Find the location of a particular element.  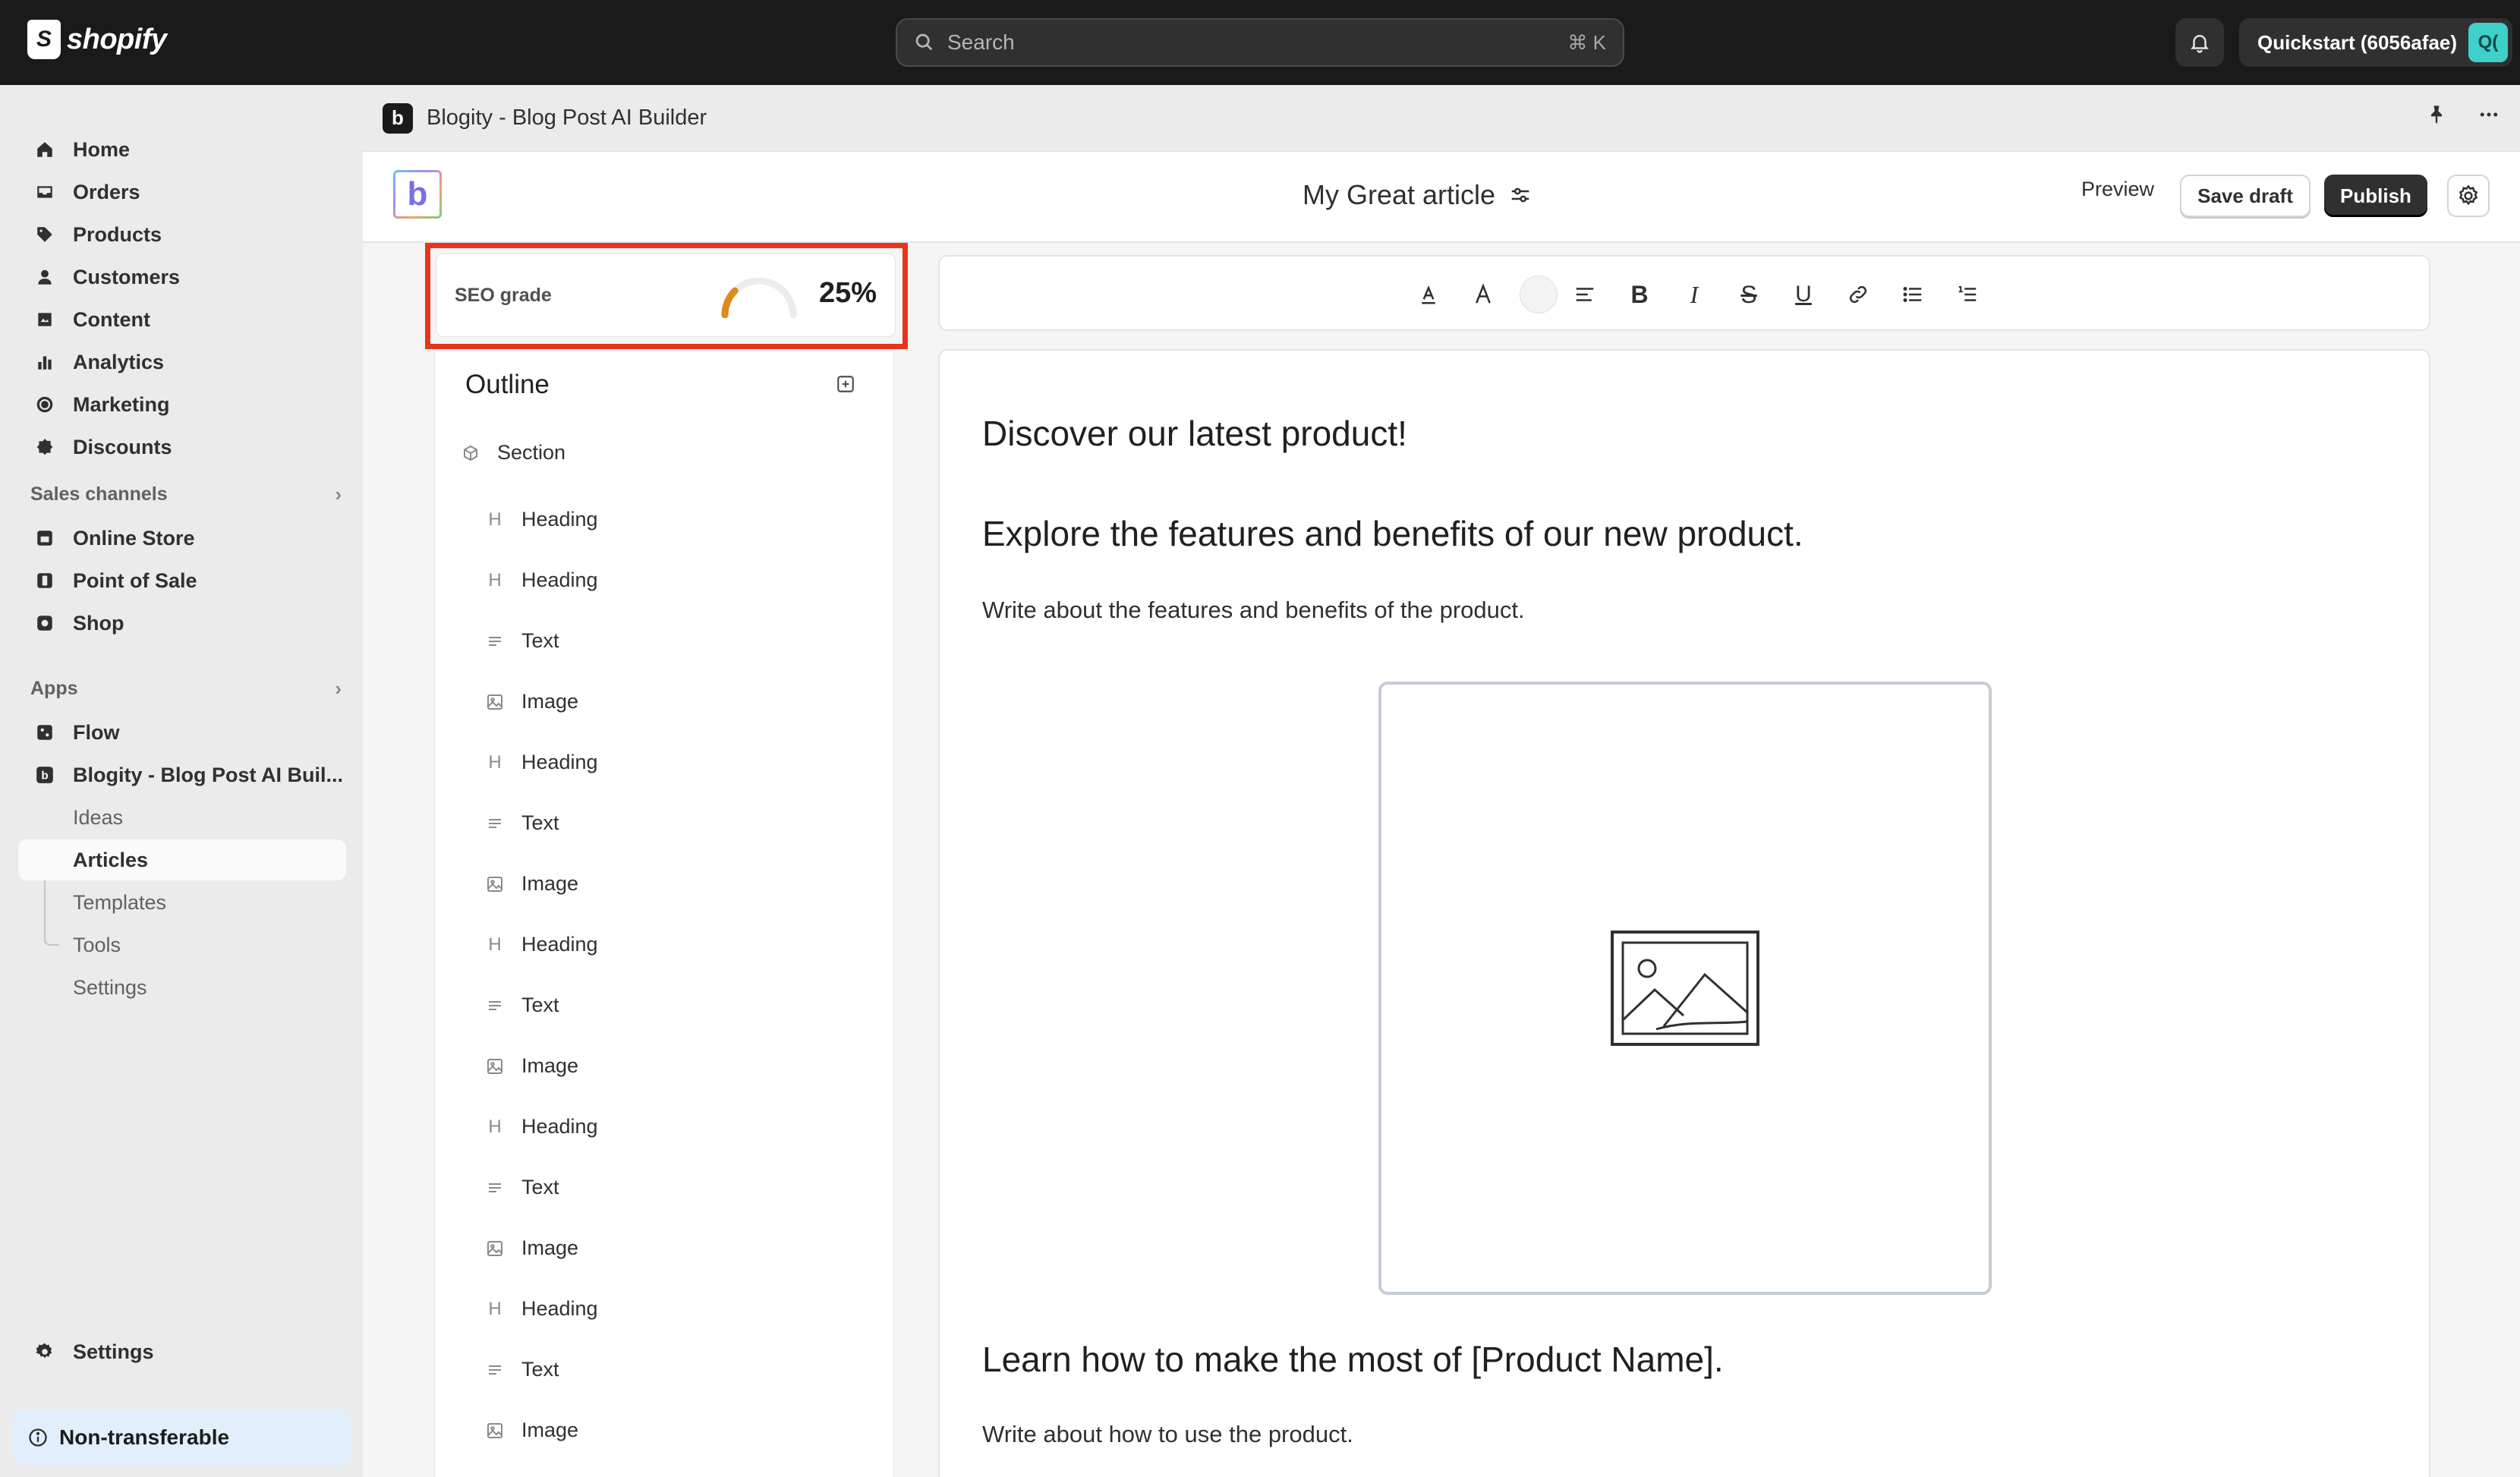

sidebar-item-articles: Articles is located at coordinates (182, 859).